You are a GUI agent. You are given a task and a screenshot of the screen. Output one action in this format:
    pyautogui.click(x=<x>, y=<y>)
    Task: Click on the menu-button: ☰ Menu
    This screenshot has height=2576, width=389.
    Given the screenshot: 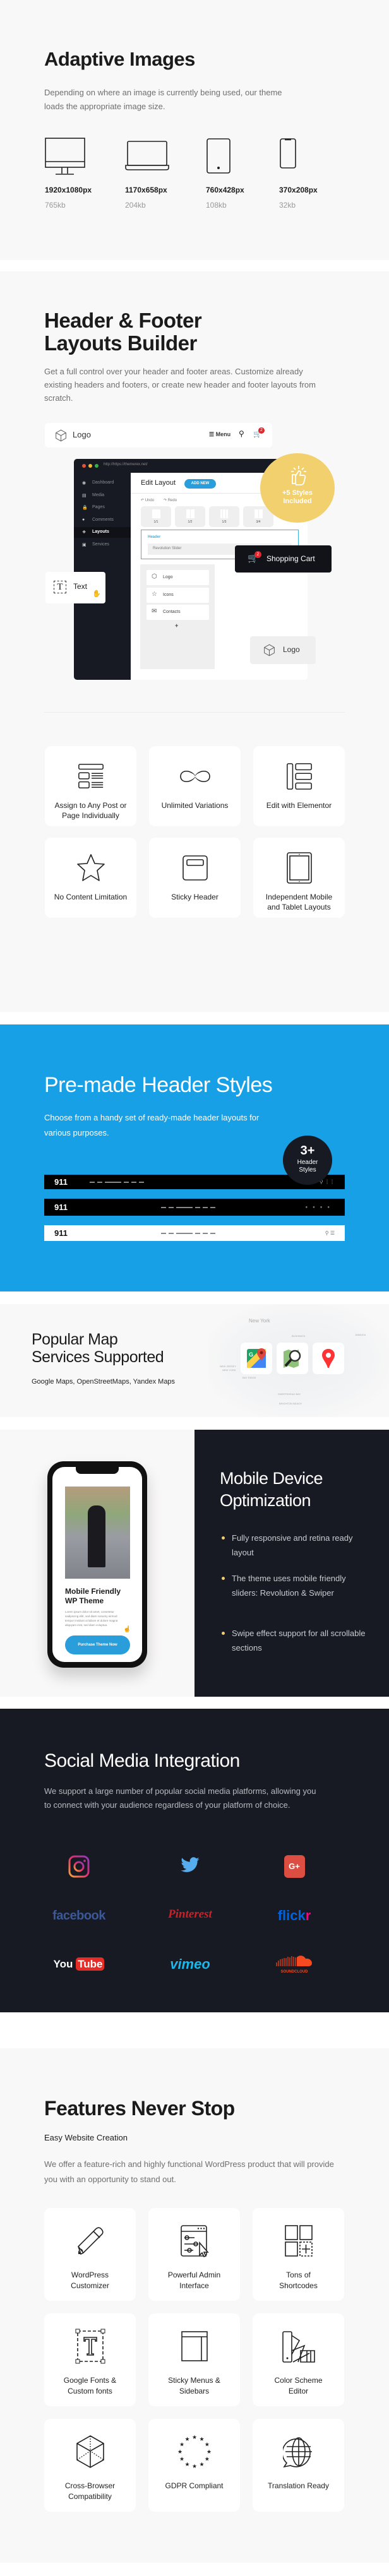 What is the action you would take?
    pyautogui.click(x=219, y=435)
    